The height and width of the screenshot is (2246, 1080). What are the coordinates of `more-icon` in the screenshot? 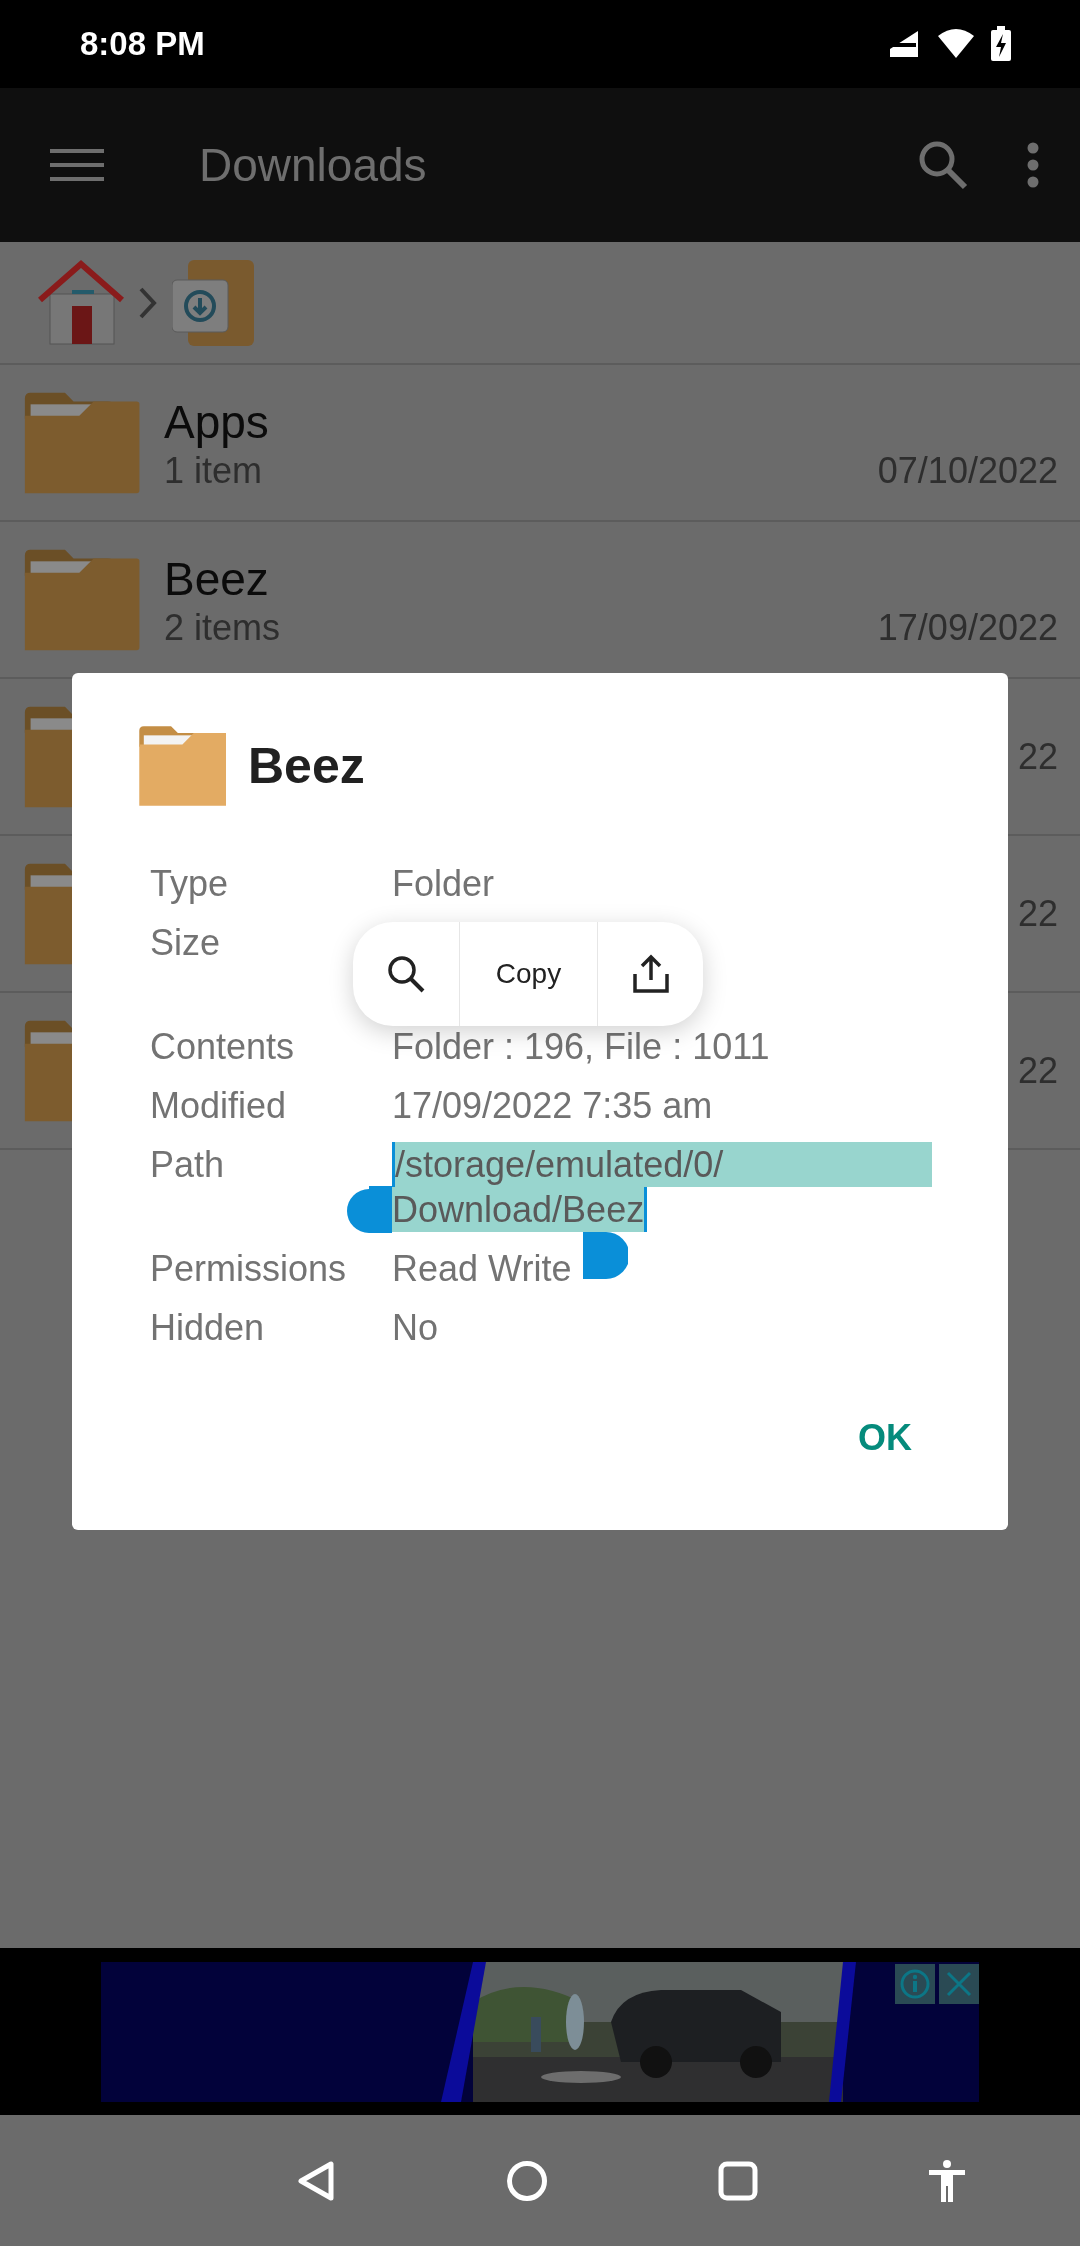 It's located at (1033, 165).